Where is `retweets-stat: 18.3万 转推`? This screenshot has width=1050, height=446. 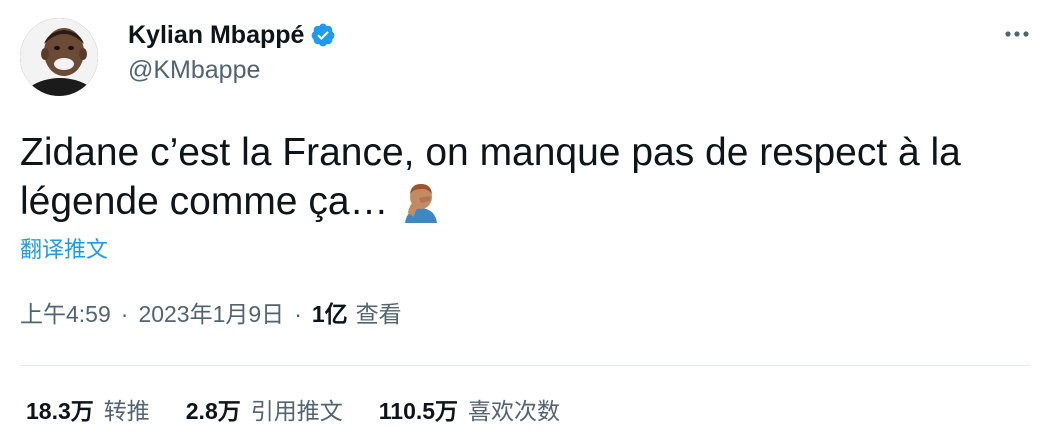
retweets-stat: 18.3万 转推 is located at coordinates (88, 409).